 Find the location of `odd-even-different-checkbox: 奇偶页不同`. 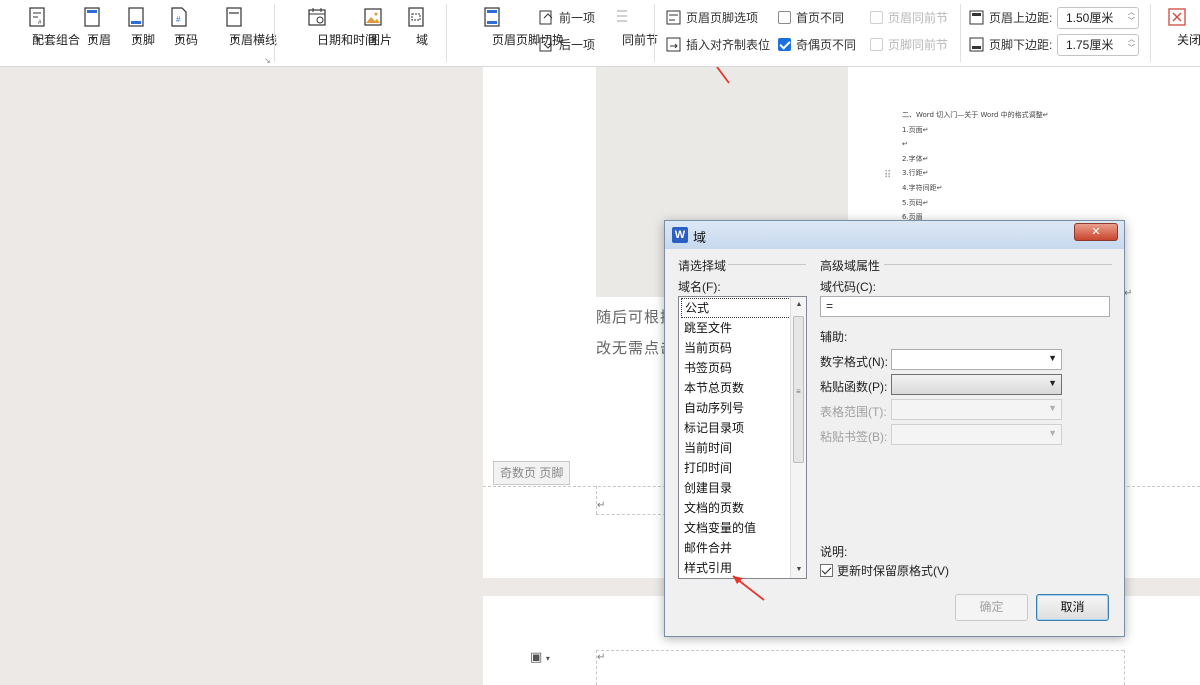

odd-even-different-checkbox: 奇偶页不同 is located at coordinates (817, 44).